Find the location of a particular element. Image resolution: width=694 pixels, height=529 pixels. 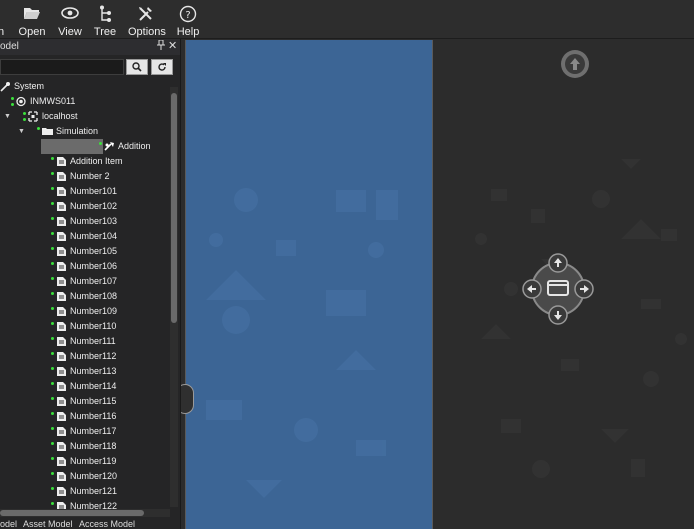

tree-node: Number103 is located at coordinates (84, 221).